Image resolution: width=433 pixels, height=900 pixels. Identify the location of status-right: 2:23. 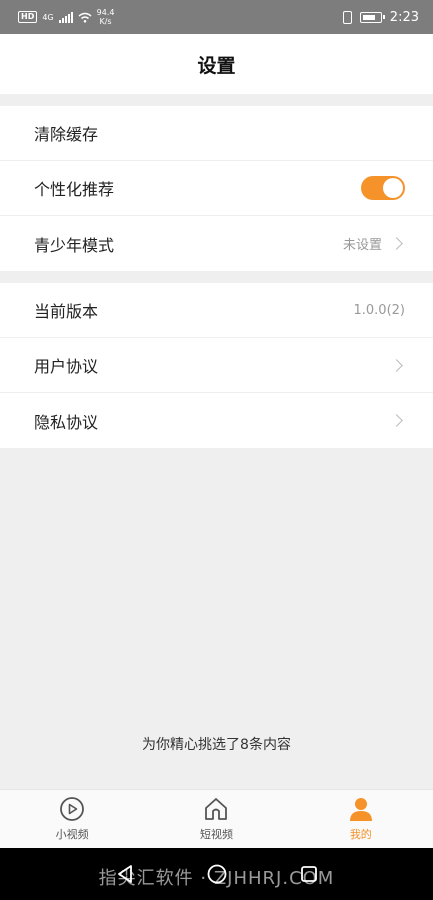
(380, 17).